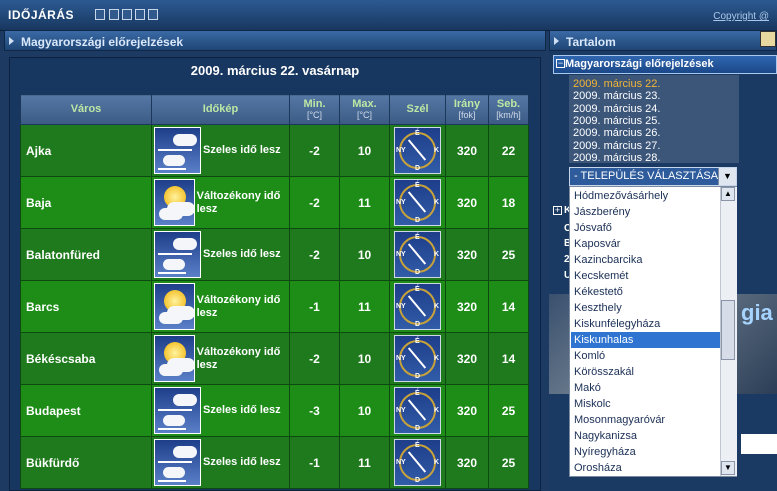 Image resolution: width=777 pixels, height=491 pixels. I want to click on window-handle-icon, so click(100, 14).